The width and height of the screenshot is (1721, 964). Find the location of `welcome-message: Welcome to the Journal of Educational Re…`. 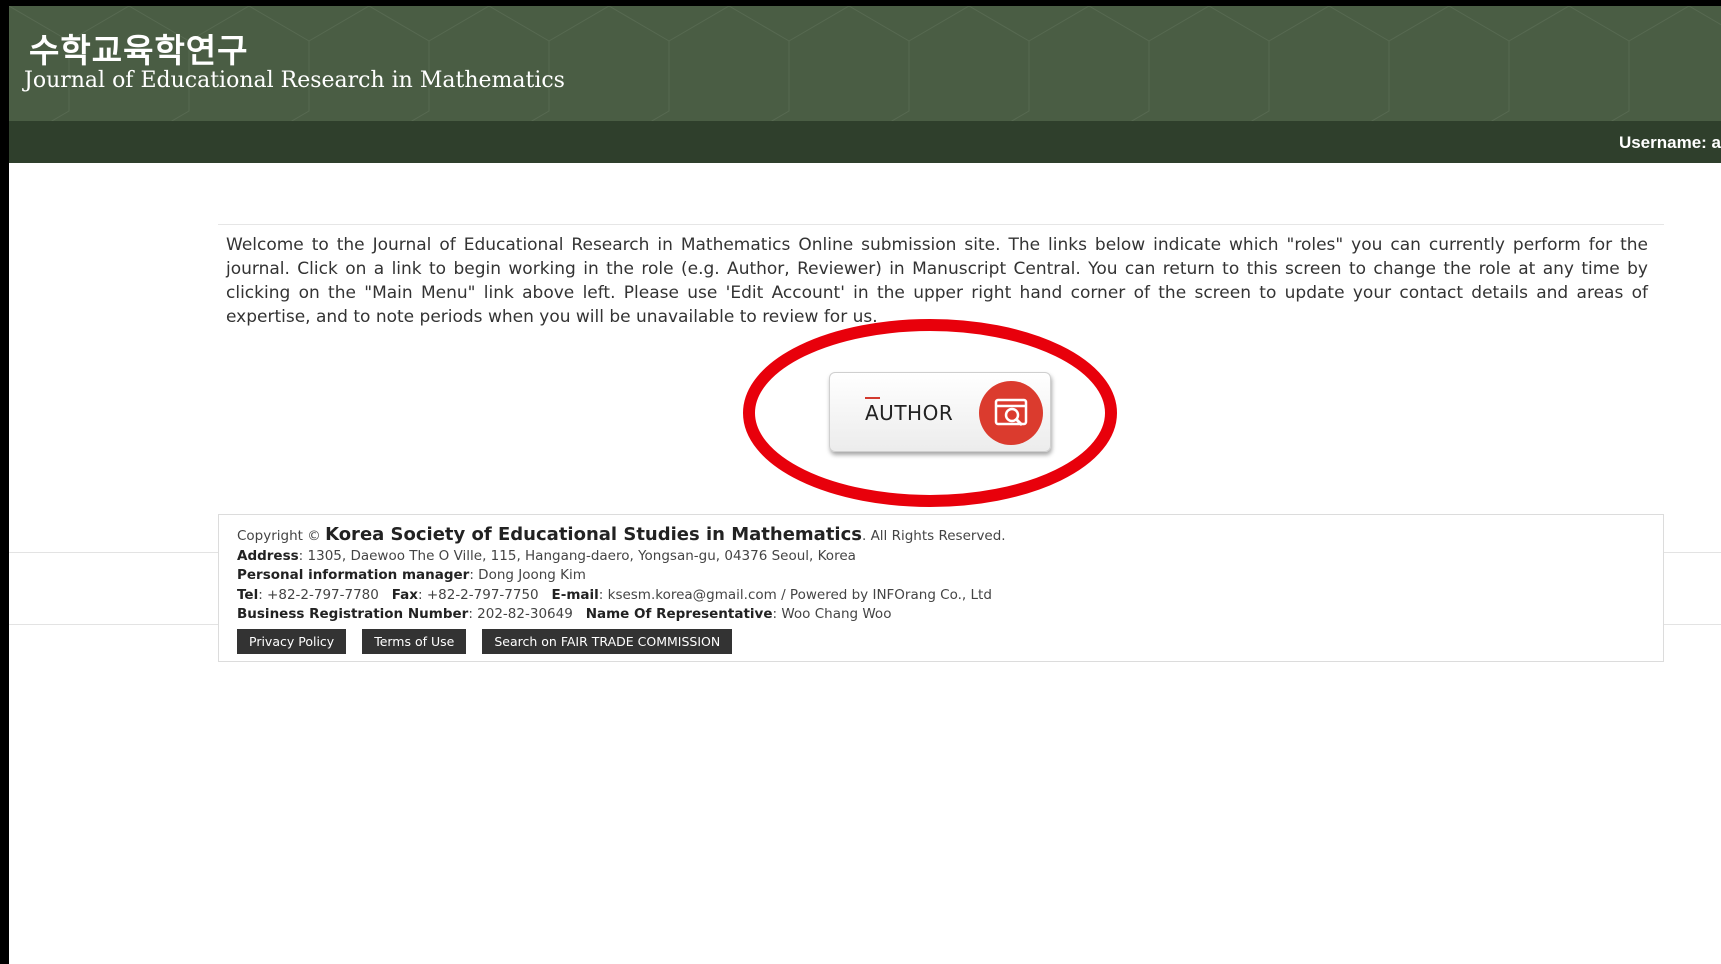

welcome-message: Welcome to the Journal of Educational Re… is located at coordinates (937, 281).